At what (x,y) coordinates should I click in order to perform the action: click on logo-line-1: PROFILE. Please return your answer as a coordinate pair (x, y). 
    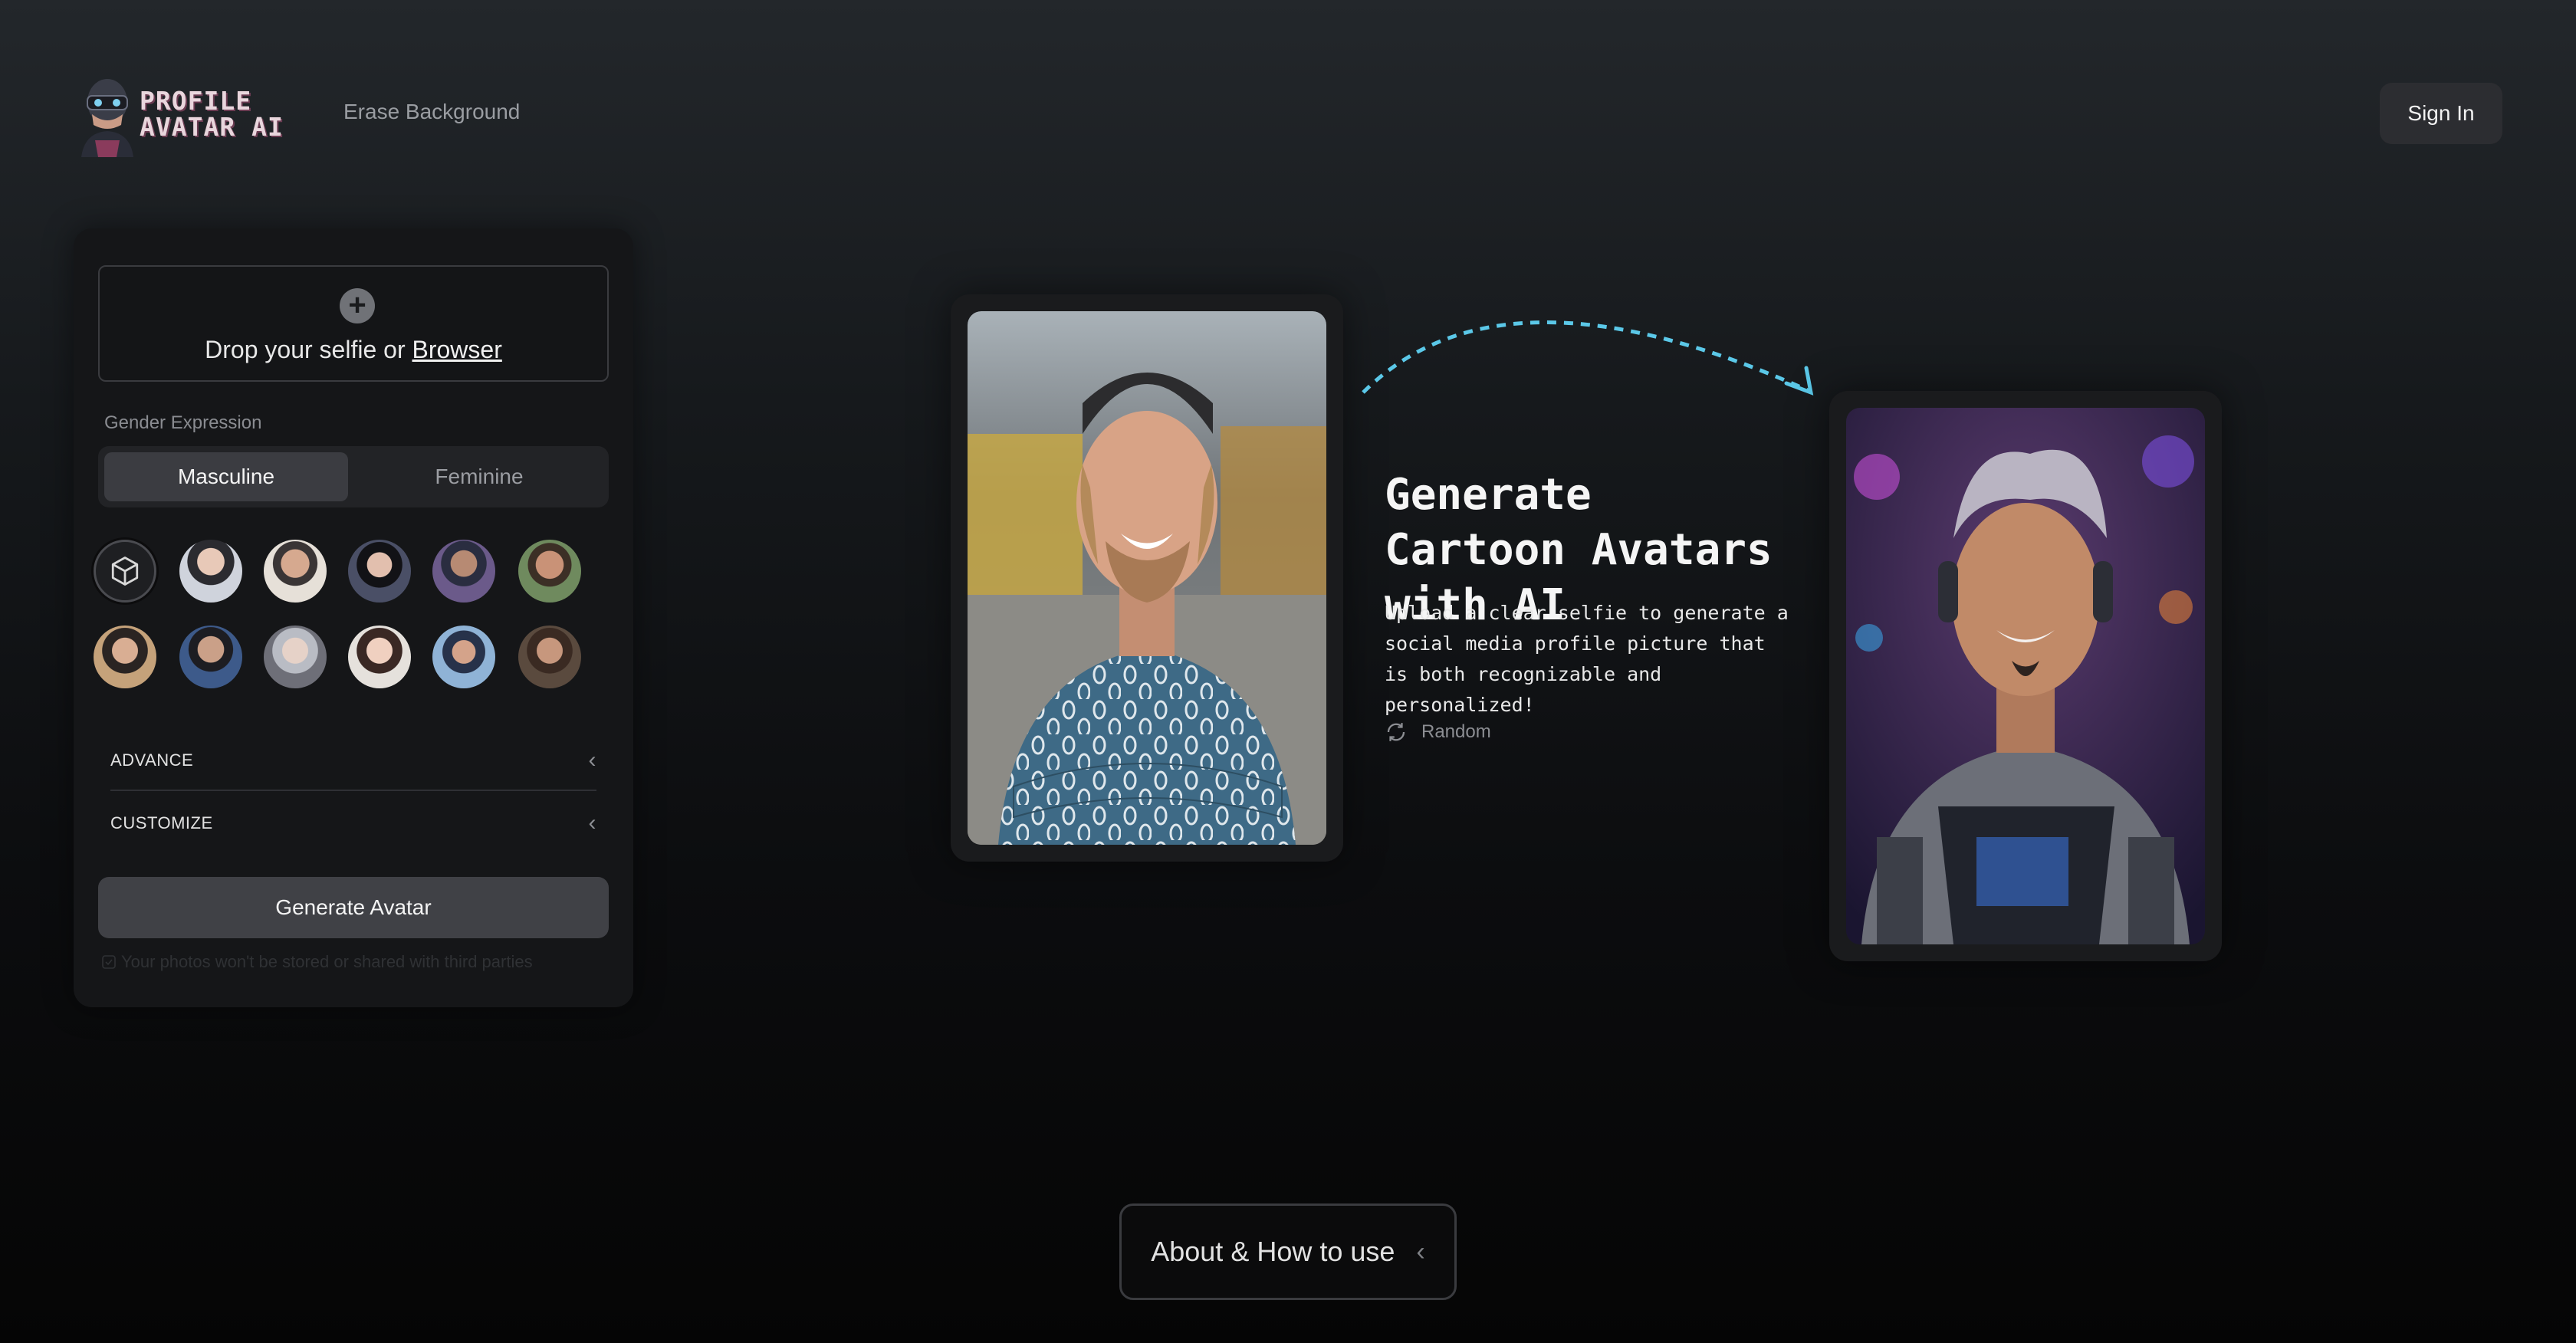
    Looking at the image, I should click on (196, 101).